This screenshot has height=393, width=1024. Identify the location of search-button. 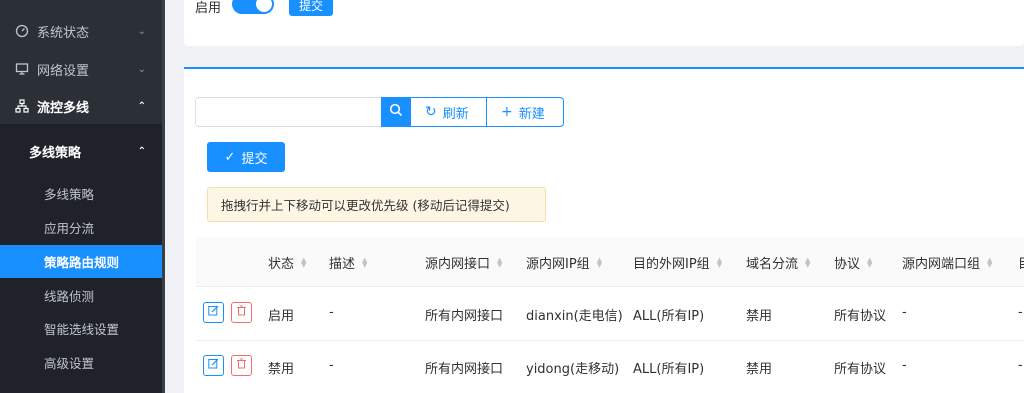
(395, 112).